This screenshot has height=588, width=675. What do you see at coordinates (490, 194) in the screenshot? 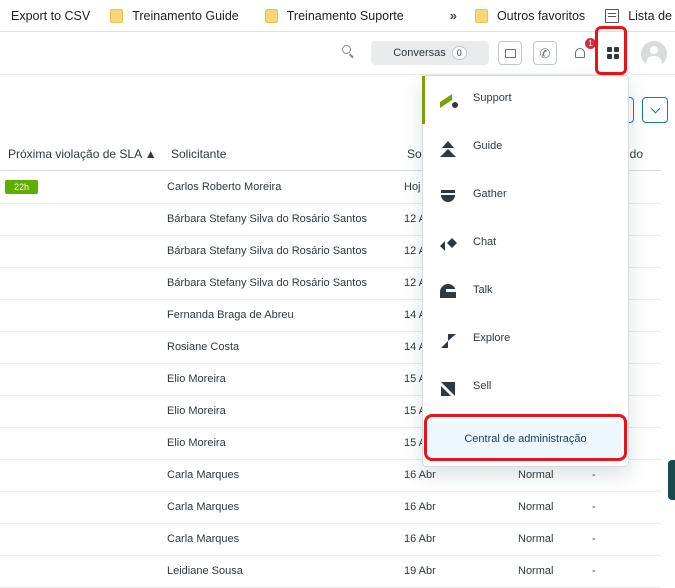
I see `menu-item-label: Gather` at bounding box center [490, 194].